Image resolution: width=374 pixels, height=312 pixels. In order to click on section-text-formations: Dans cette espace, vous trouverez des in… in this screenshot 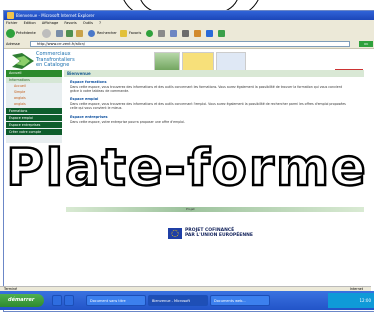, I will do `click(206, 89)`.